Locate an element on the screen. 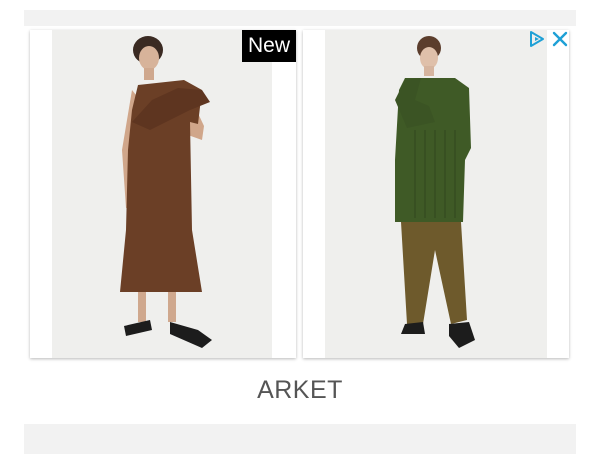  adchoices-icon is located at coordinates (537, 39).